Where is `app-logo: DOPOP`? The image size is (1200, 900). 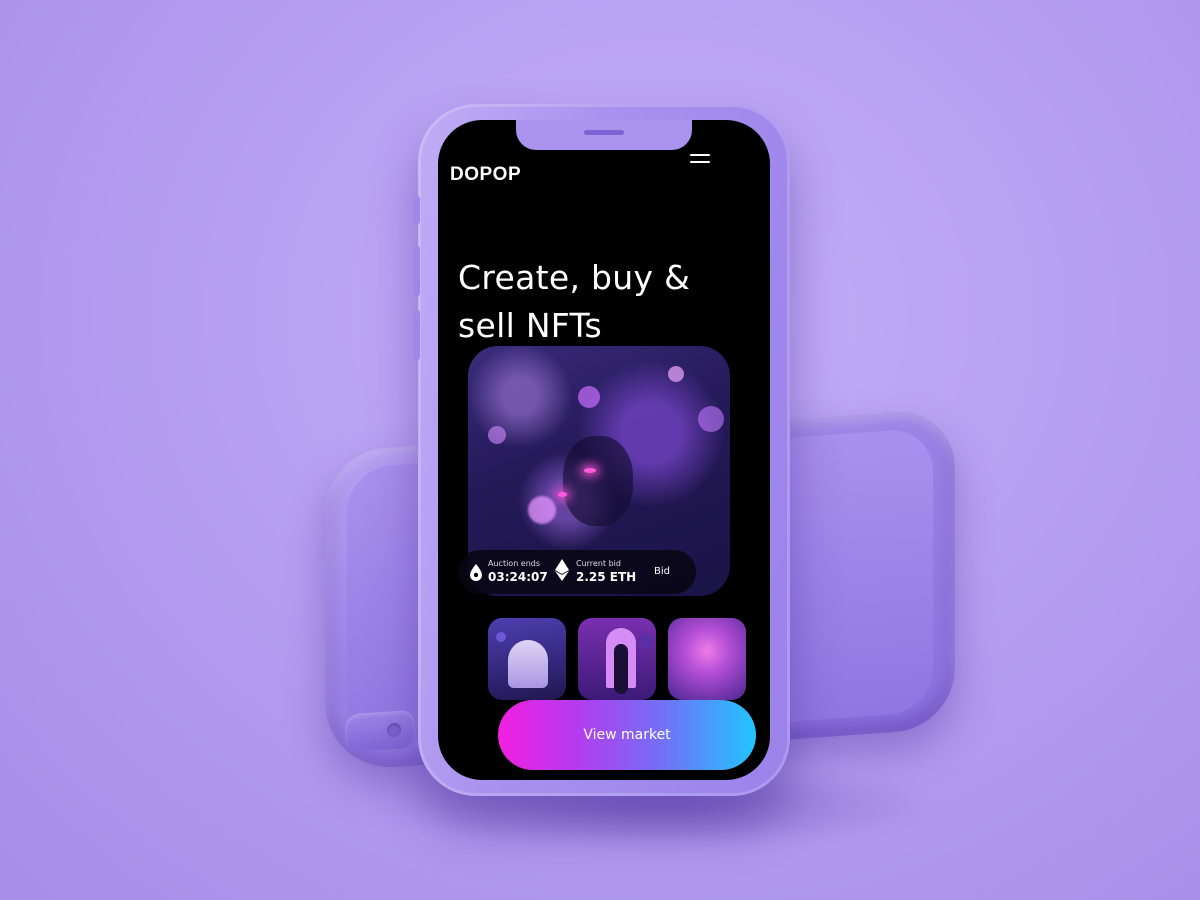 app-logo: DOPOP is located at coordinates (485, 175).